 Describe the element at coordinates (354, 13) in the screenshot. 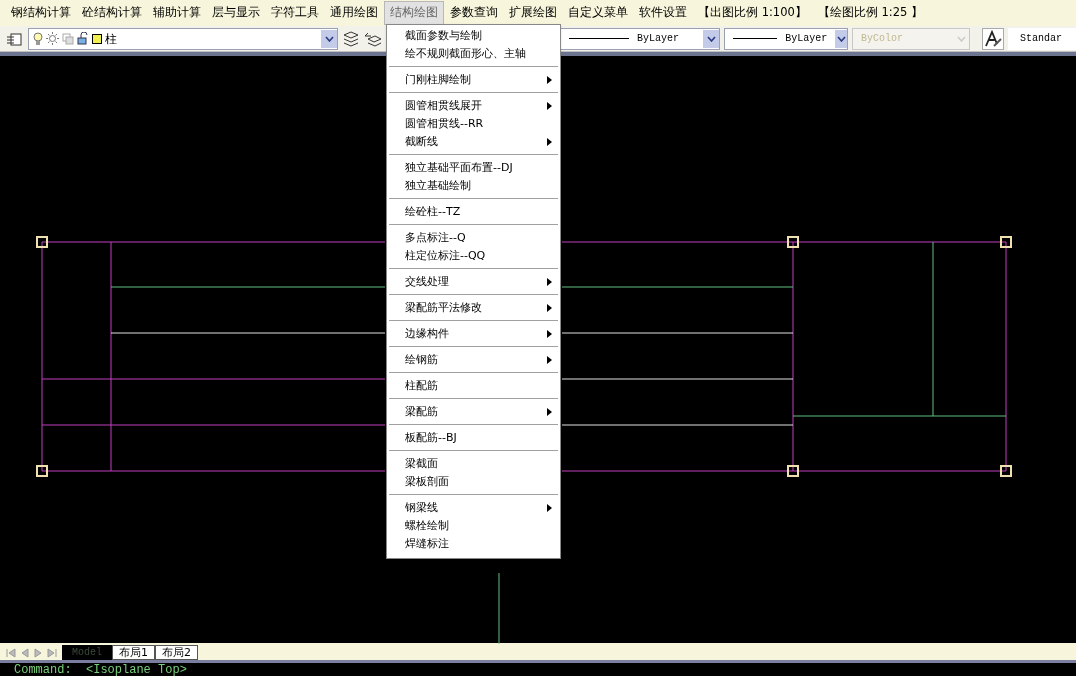

I see `menu-item: 通用绘图` at that location.